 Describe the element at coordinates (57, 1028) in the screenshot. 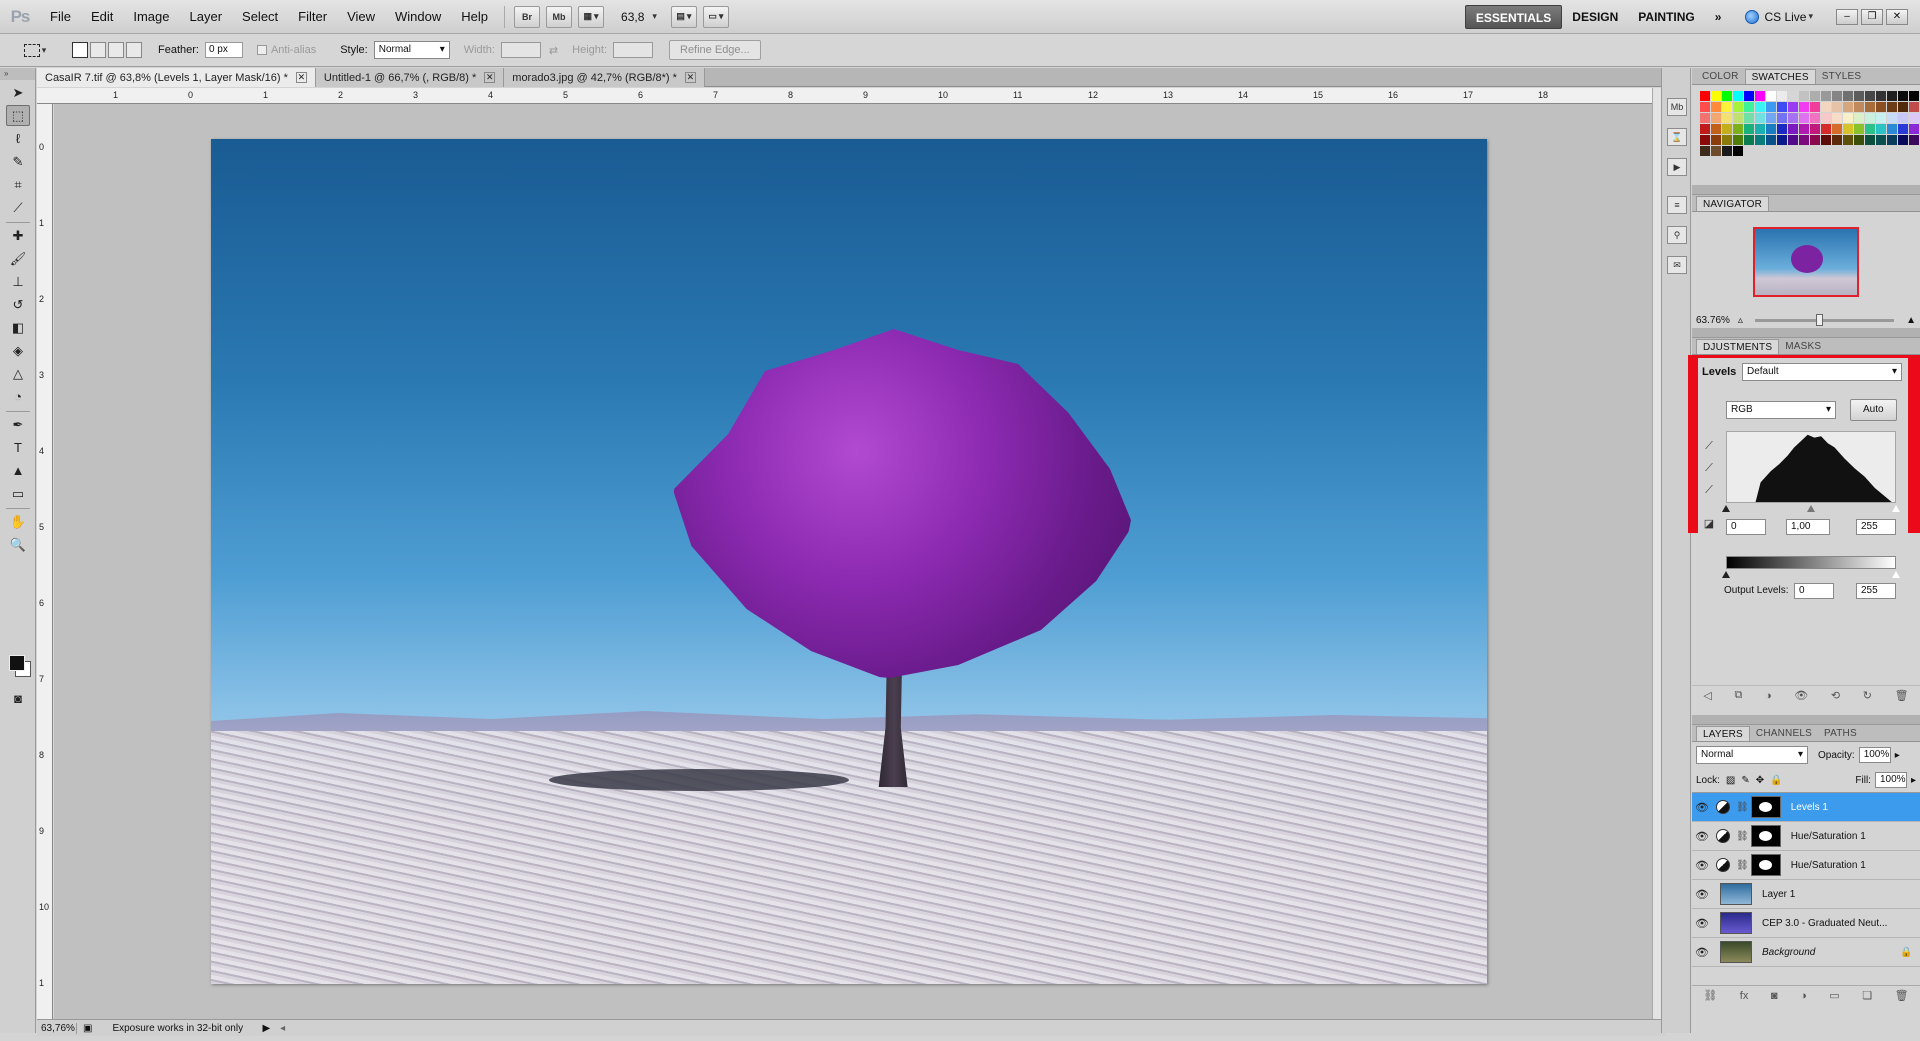

I see `status-zoom: 63,76%` at that location.